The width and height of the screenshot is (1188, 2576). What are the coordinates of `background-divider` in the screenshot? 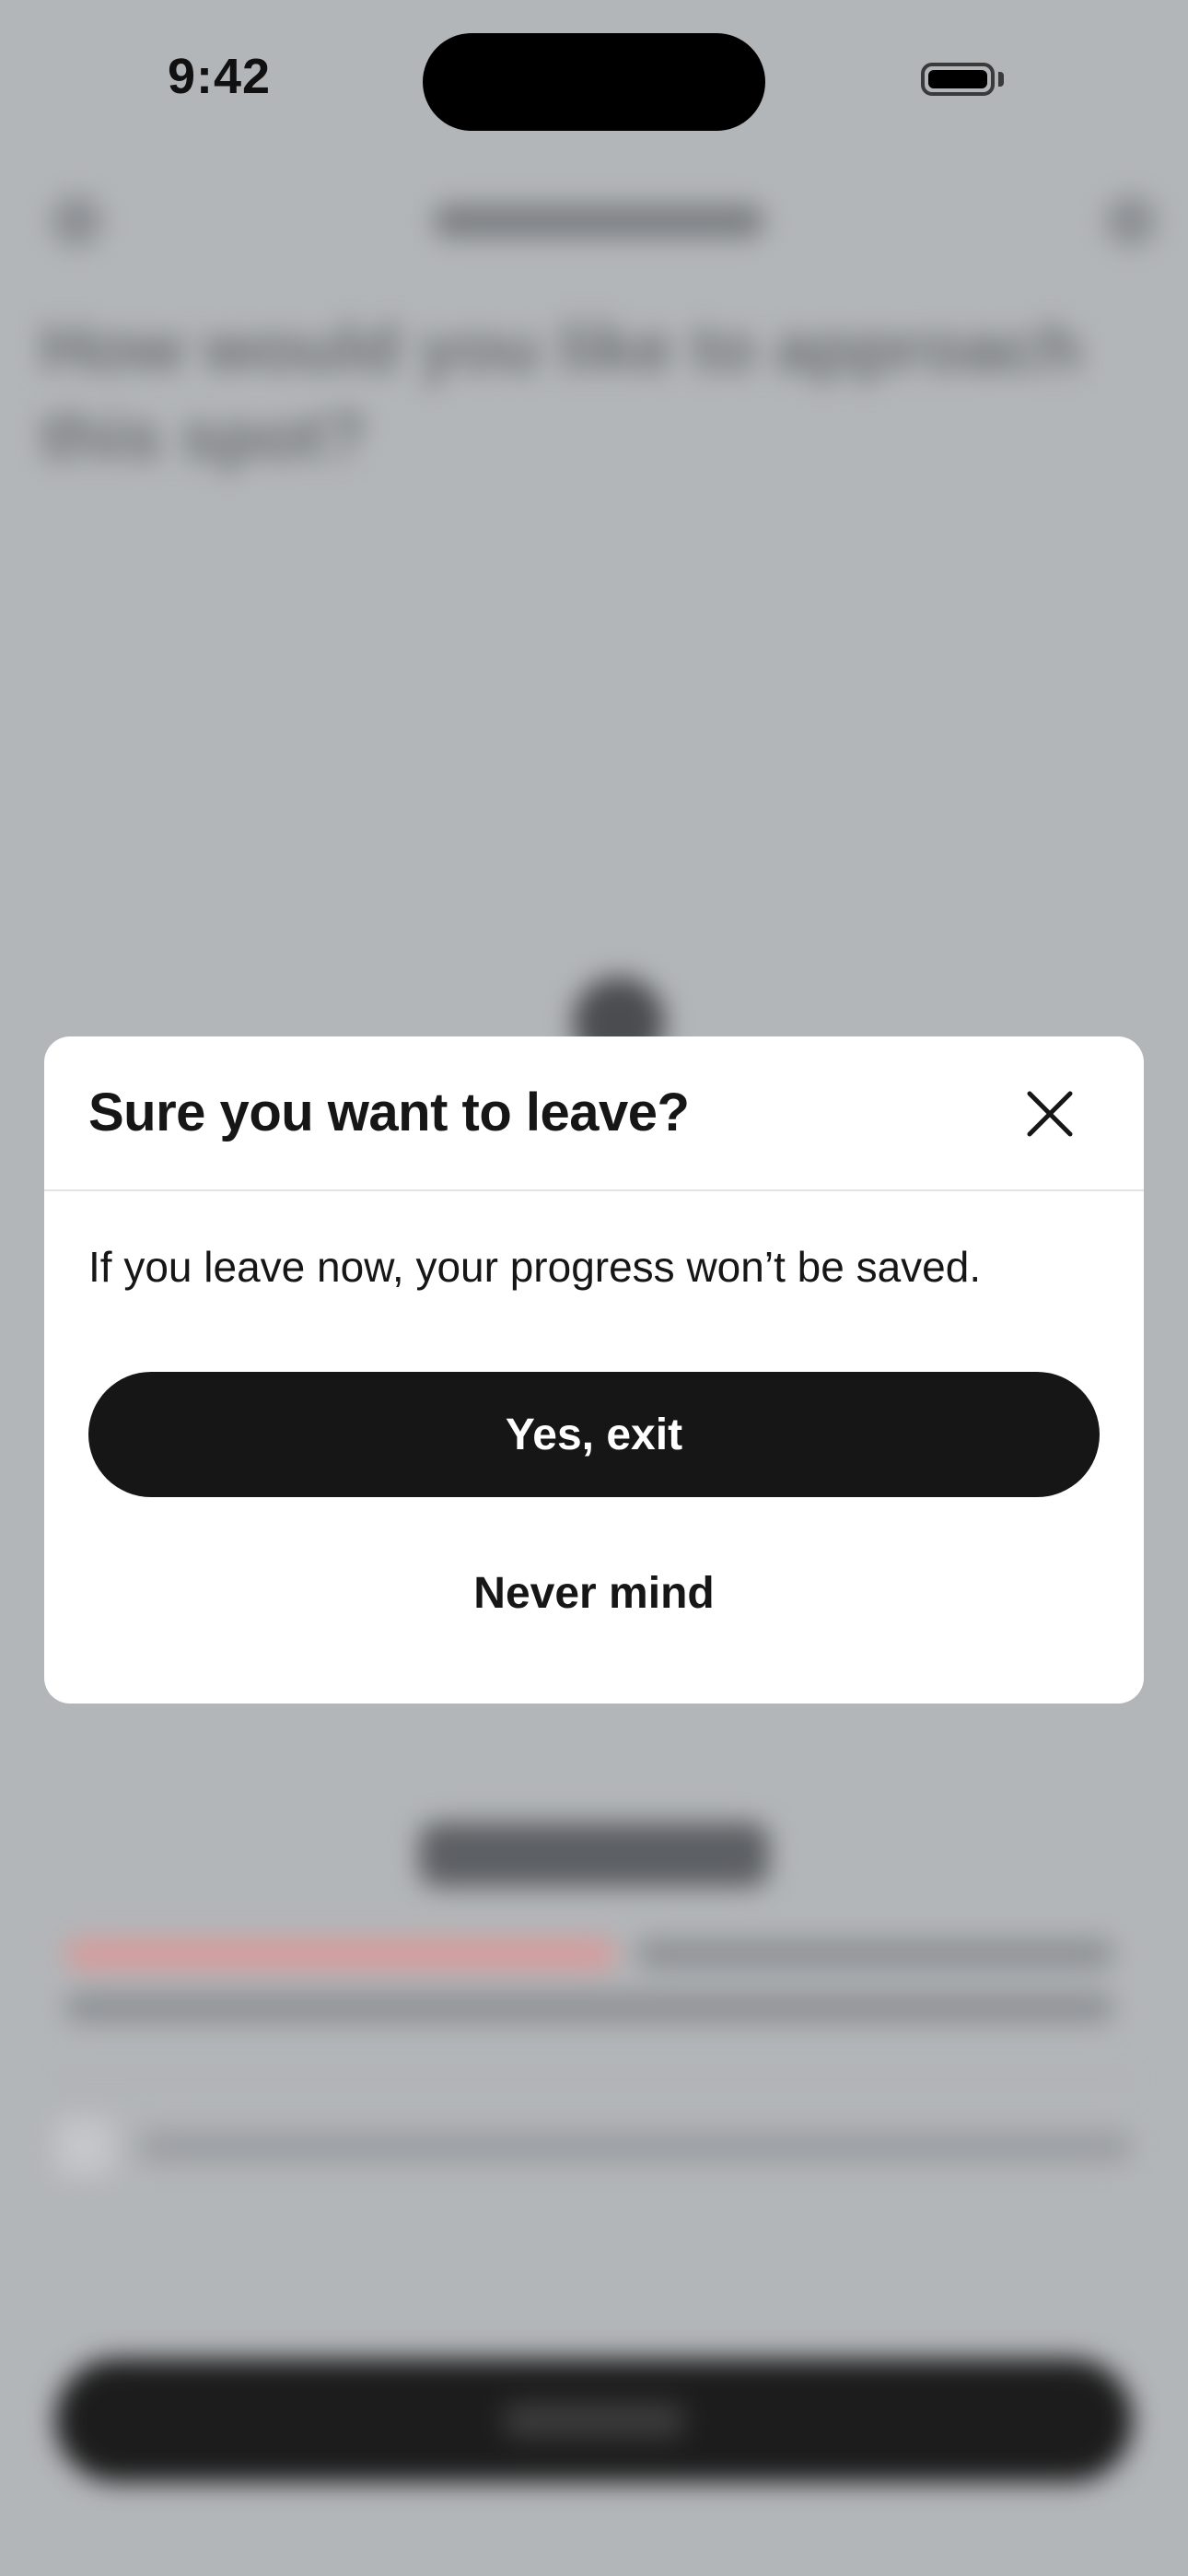 It's located at (594, 2079).